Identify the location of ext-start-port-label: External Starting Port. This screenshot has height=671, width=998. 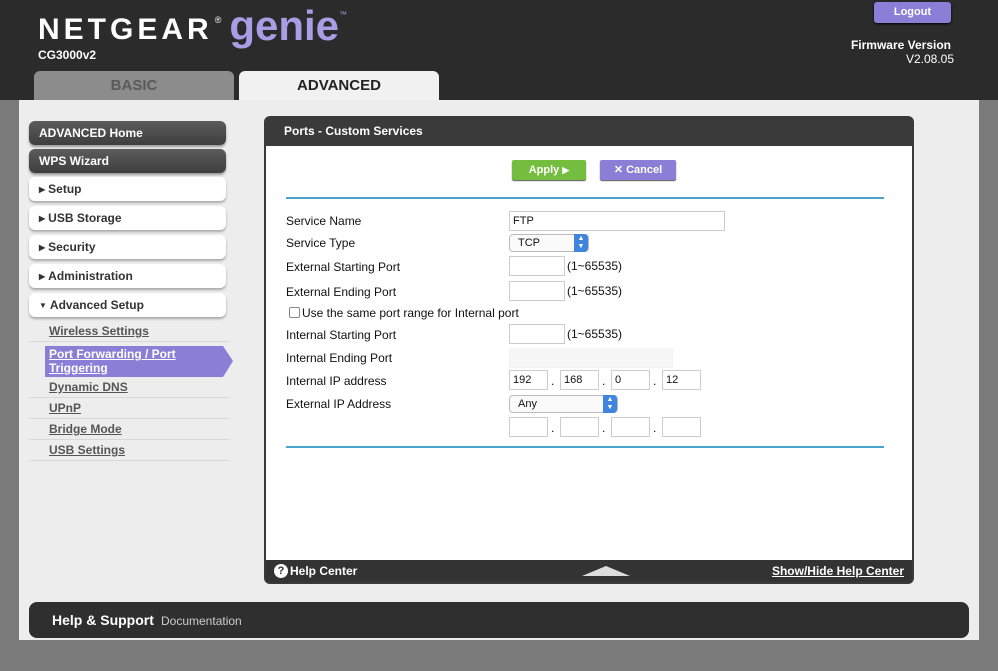
(343, 267).